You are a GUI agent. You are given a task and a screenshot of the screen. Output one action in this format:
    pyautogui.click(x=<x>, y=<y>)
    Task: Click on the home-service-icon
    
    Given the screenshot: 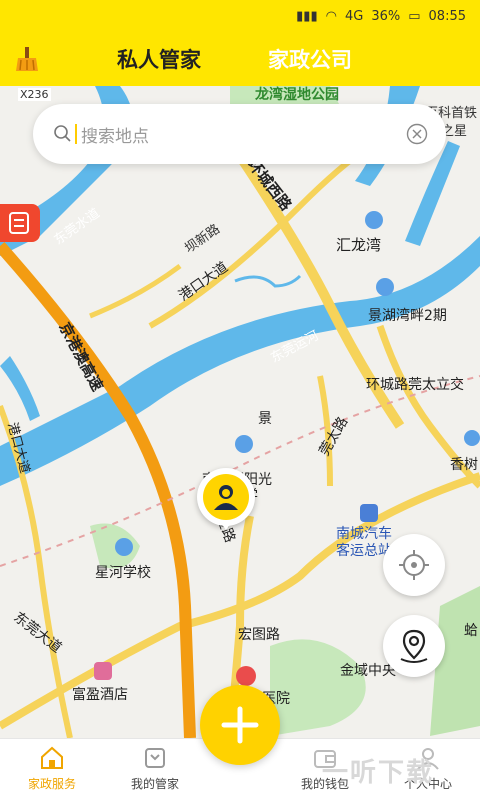 What is the action you would take?
    pyautogui.click(x=52, y=757)
    